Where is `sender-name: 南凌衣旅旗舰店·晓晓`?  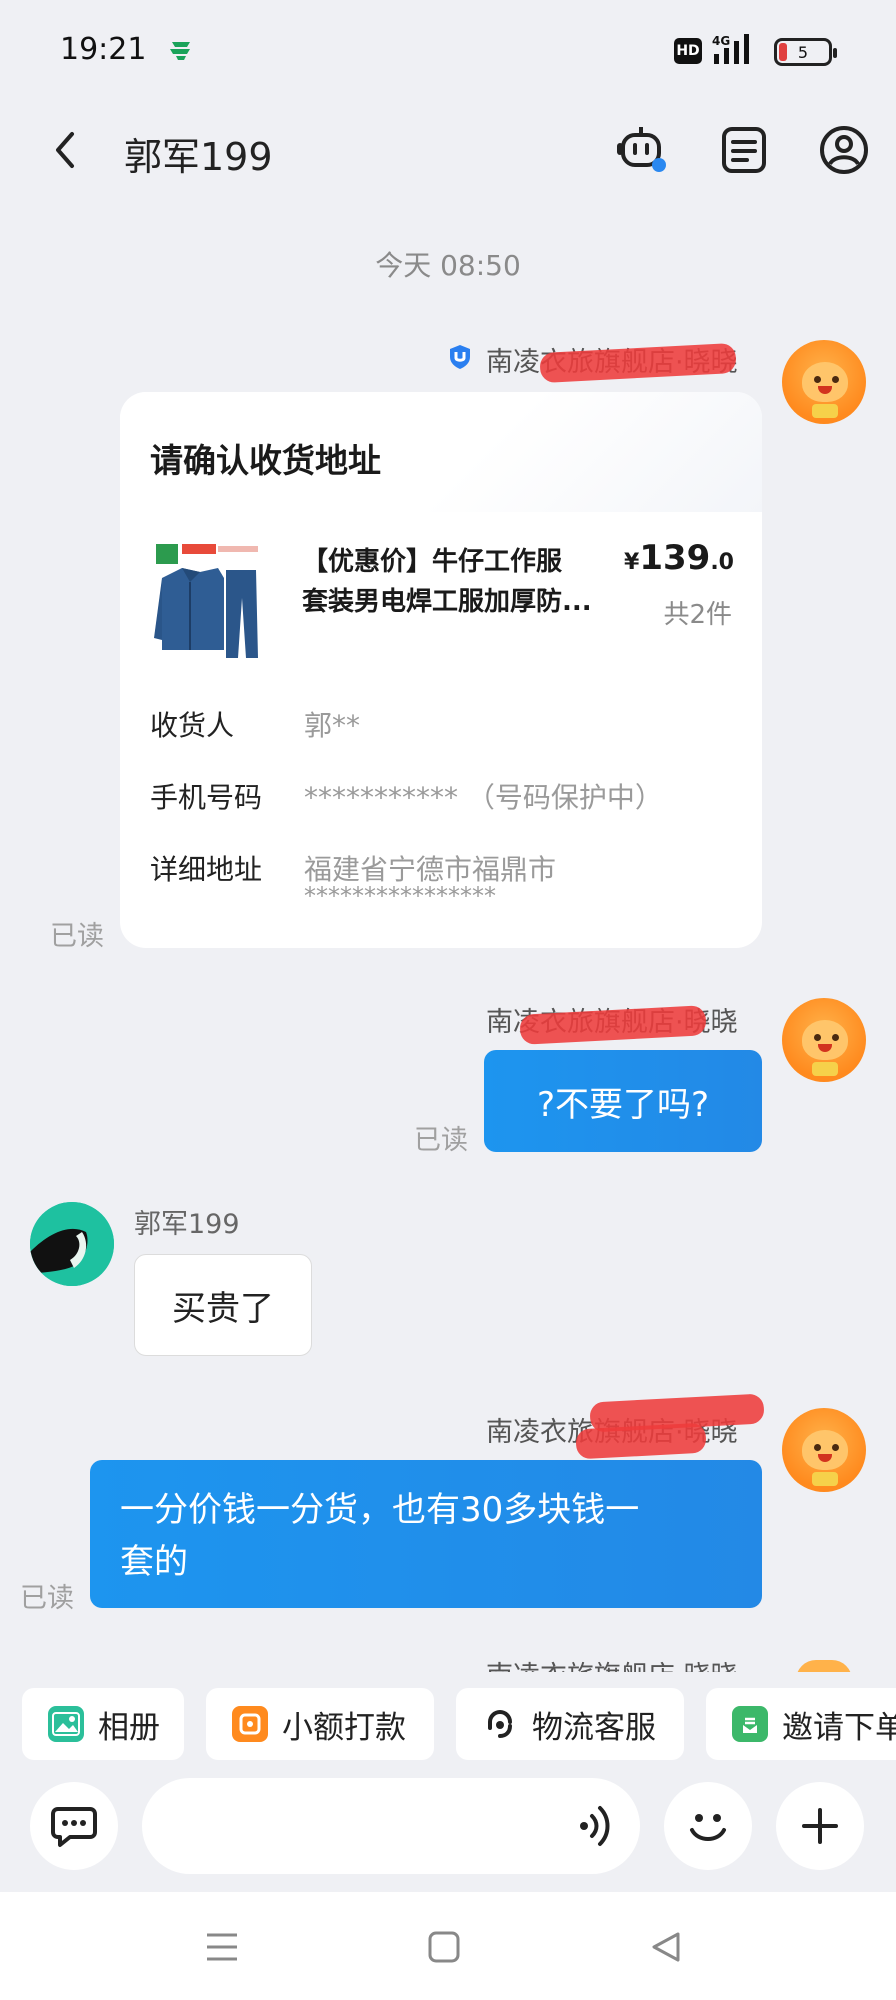
sender-name: 南凌衣旅旗舰店·晓晓 is located at coordinates (612, 1666).